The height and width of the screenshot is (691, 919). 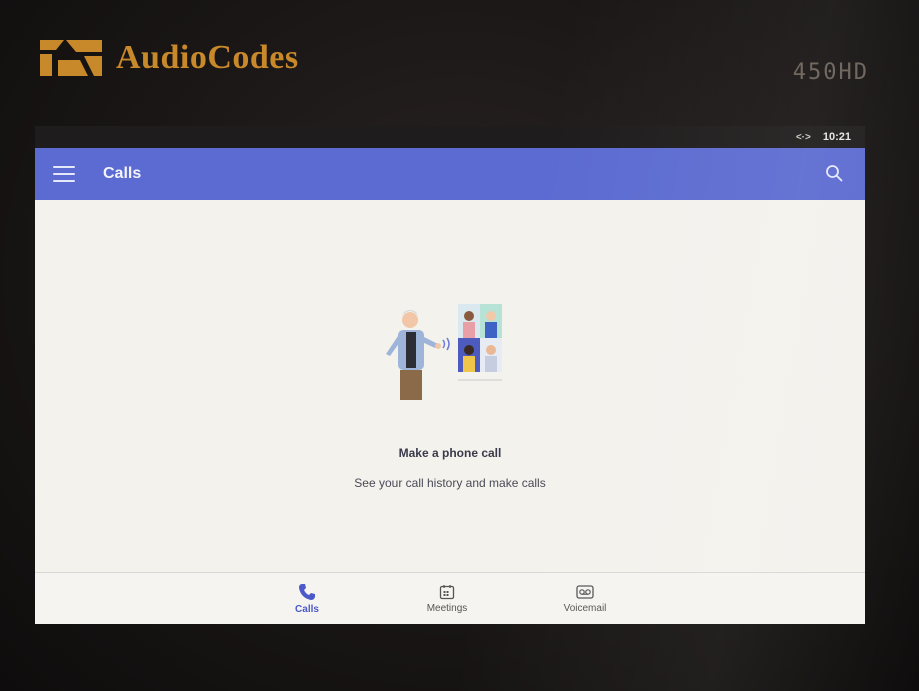 What do you see at coordinates (585, 608) in the screenshot?
I see `nav-label-voicemail: Voicemail` at bounding box center [585, 608].